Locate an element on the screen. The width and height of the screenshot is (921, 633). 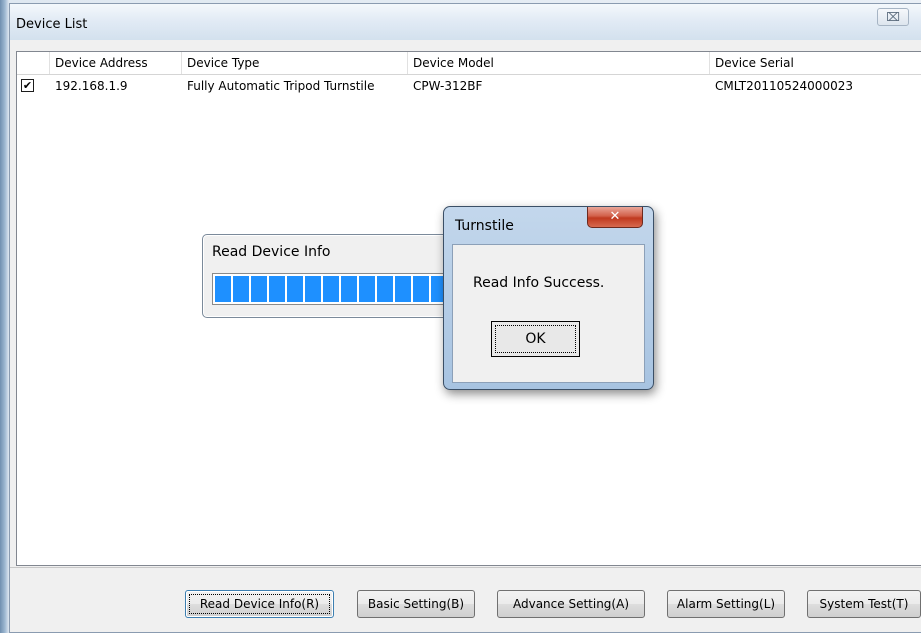
header-device-type: Device Type is located at coordinates (295, 63).